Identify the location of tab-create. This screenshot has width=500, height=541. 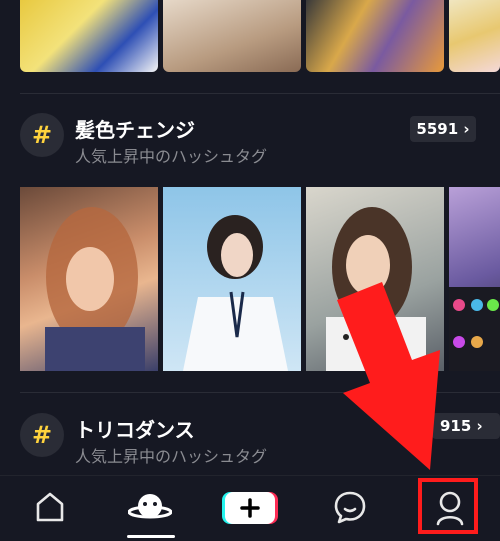
(250, 508).